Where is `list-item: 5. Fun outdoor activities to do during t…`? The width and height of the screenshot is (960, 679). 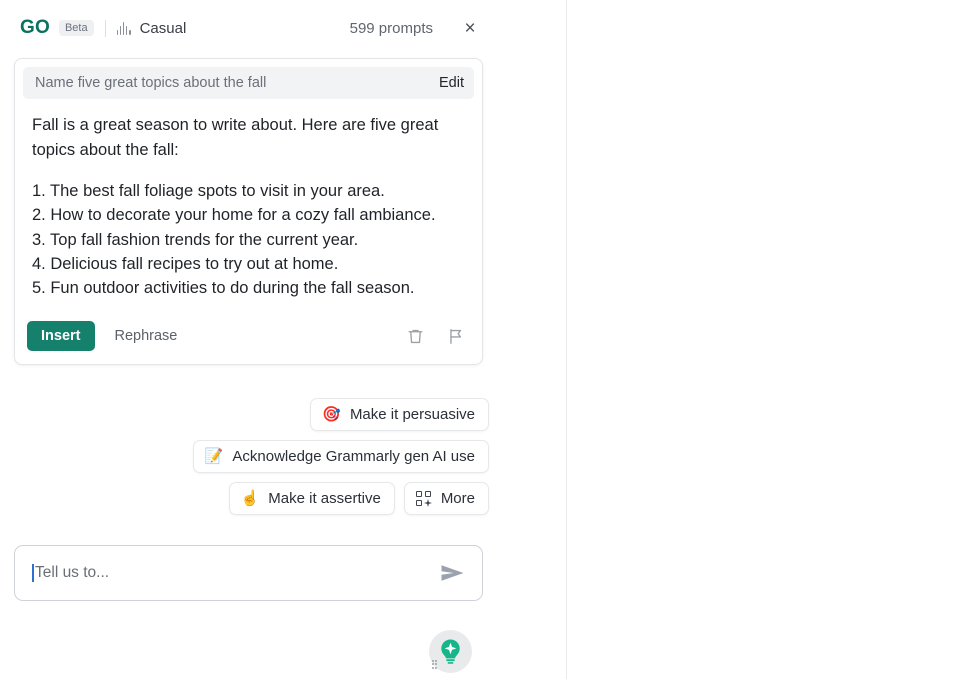 list-item: 5. Fun outdoor activities to do during t… is located at coordinates (223, 288).